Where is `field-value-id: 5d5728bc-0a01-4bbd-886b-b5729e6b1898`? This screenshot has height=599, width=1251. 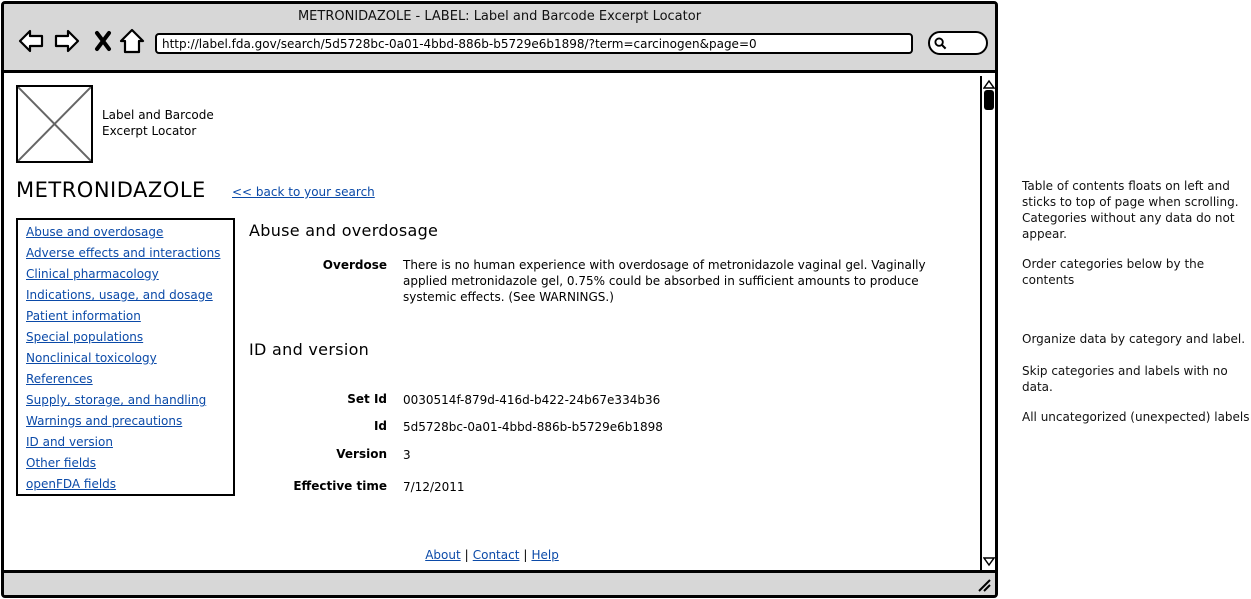
field-value-id: 5d5728bc-0a01-4bbd-886b-b5729e6b1898 is located at coordinates (533, 427).